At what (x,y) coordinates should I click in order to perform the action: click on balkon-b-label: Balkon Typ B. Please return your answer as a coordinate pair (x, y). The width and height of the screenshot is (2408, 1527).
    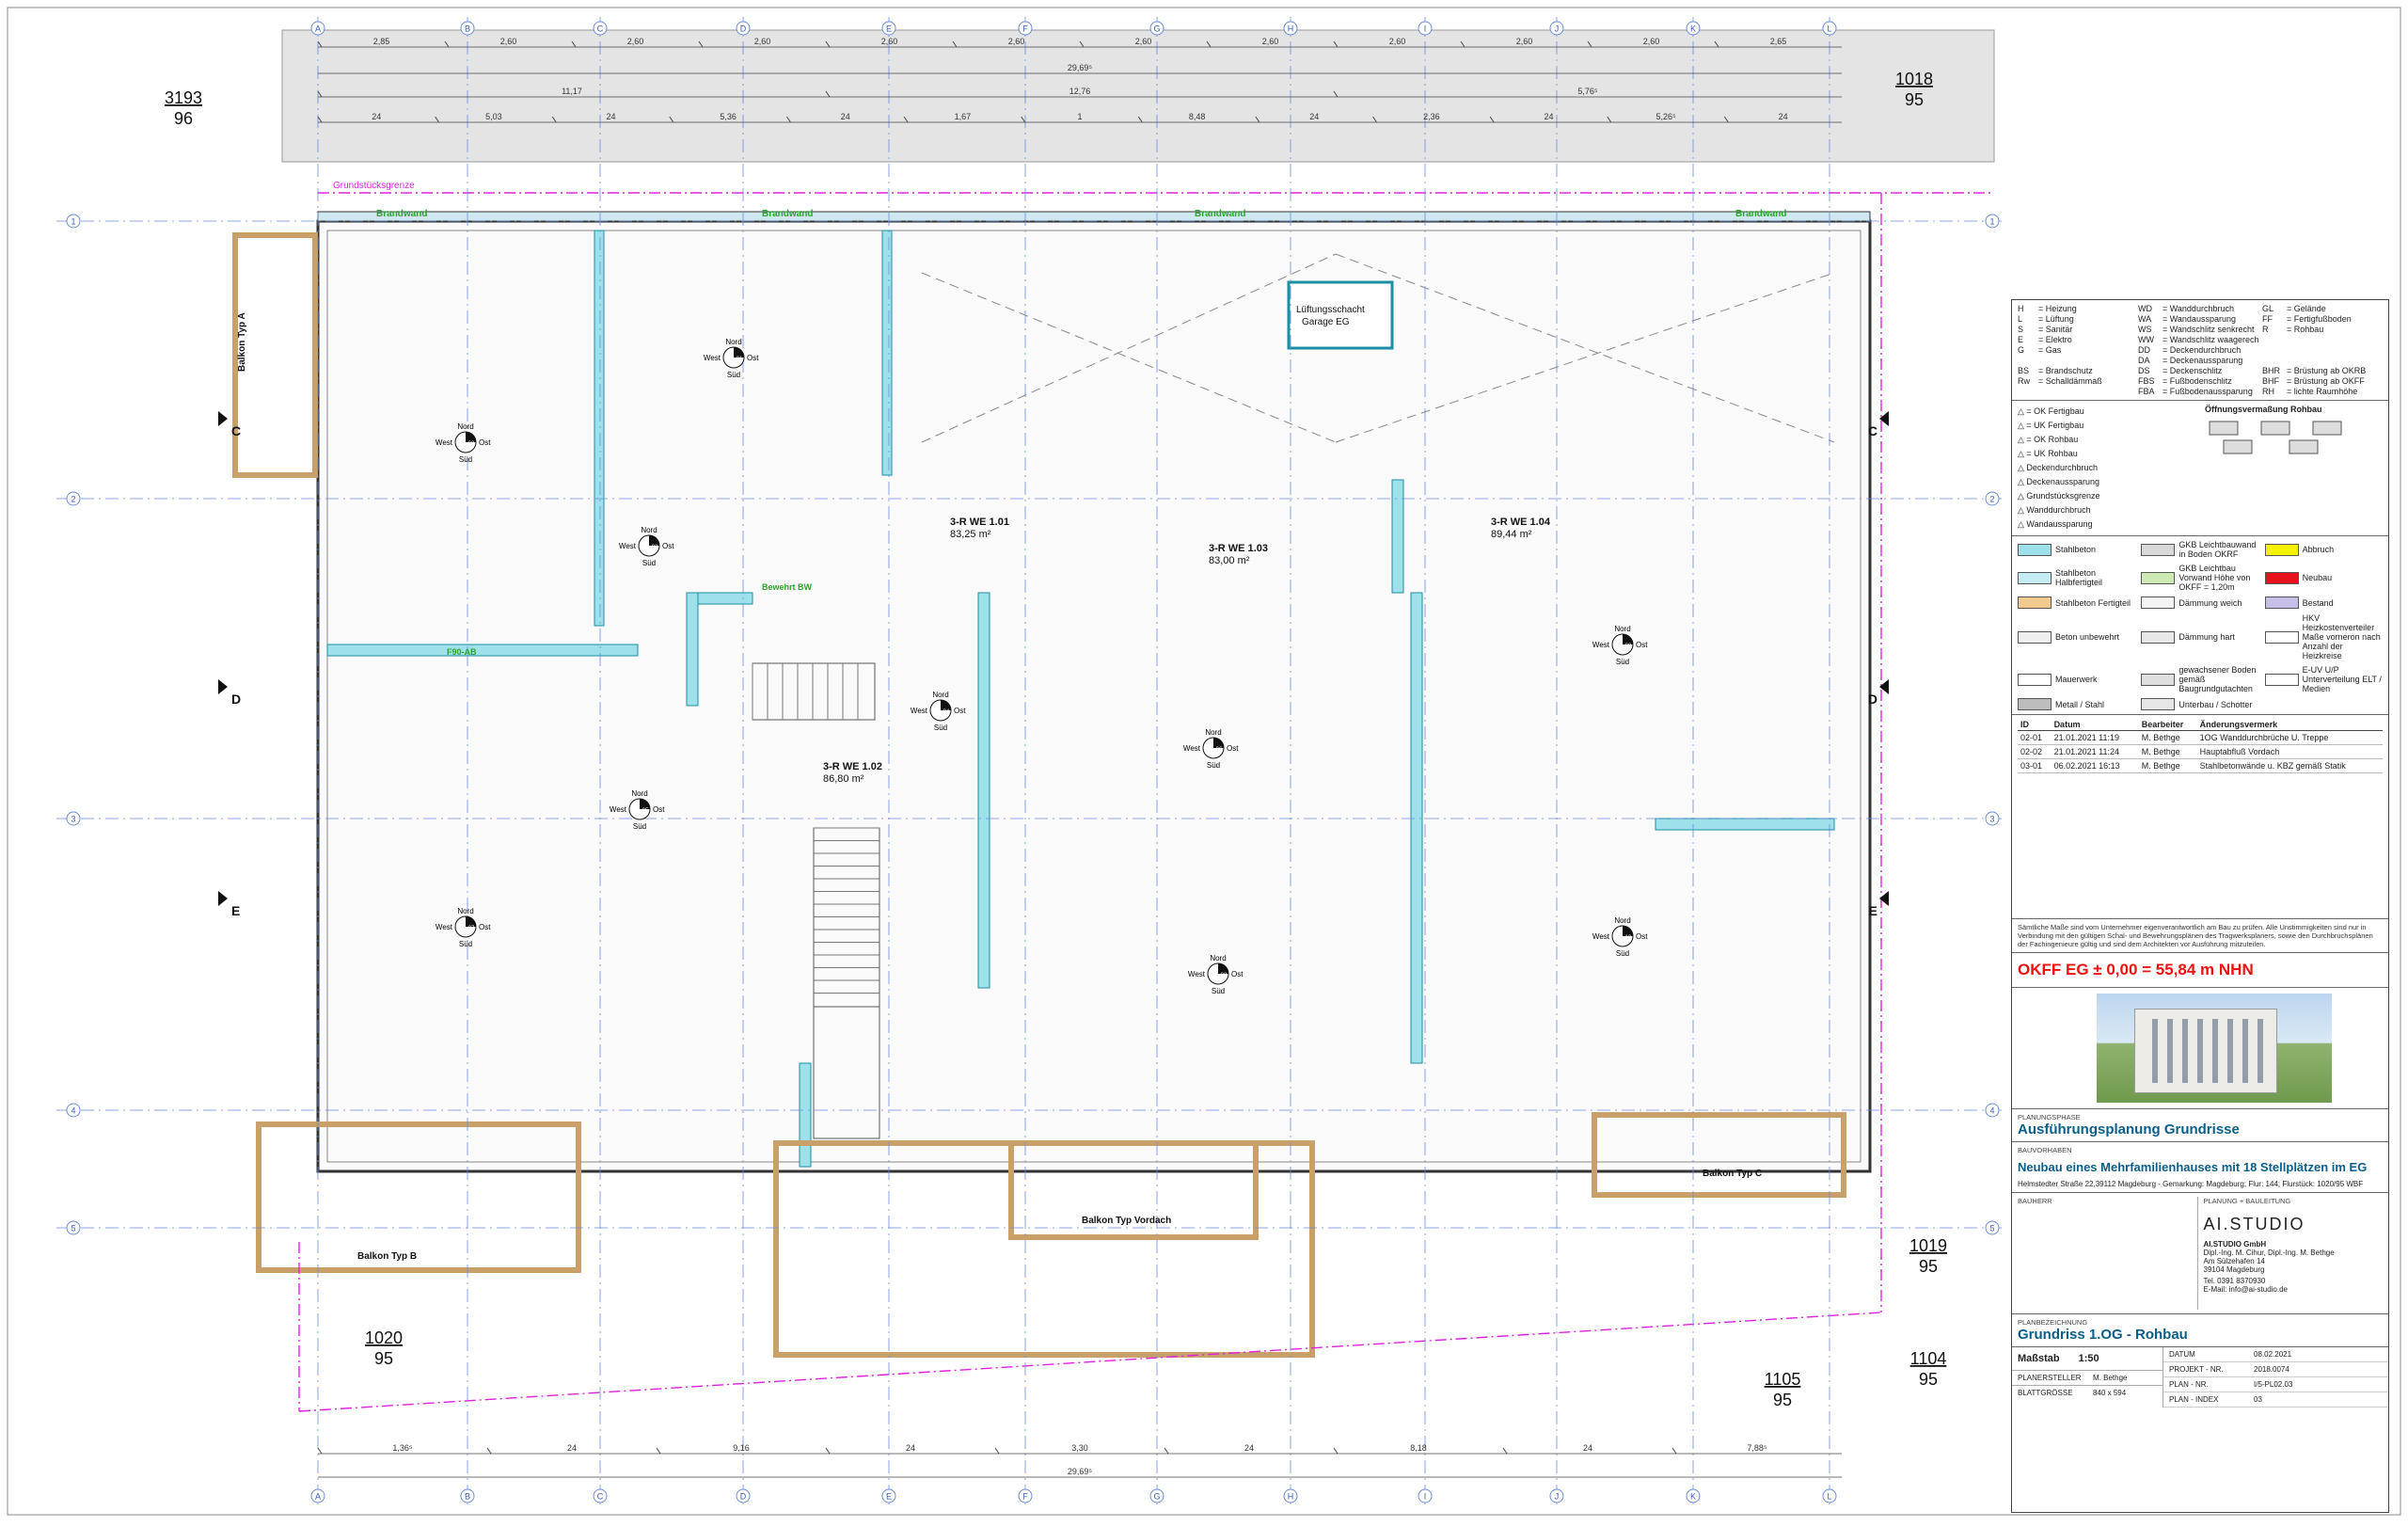
    Looking at the image, I should click on (387, 1256).